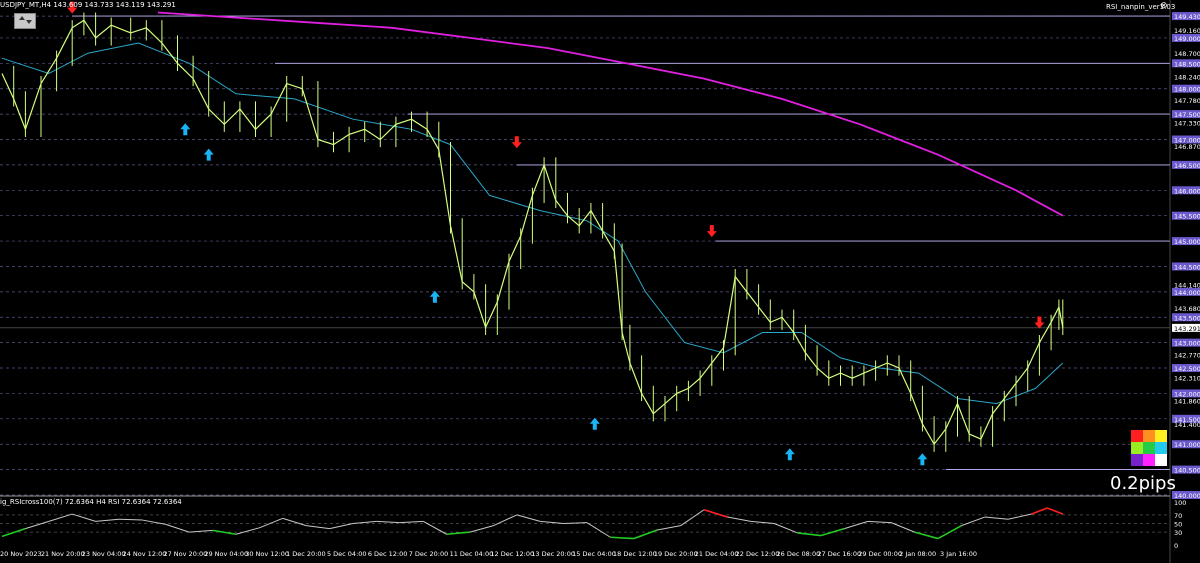  What do you see at coordinates (1178, 533) in the screenshot?
I see `rsi-axis-label: 30` at bounding box center [1178, 533].